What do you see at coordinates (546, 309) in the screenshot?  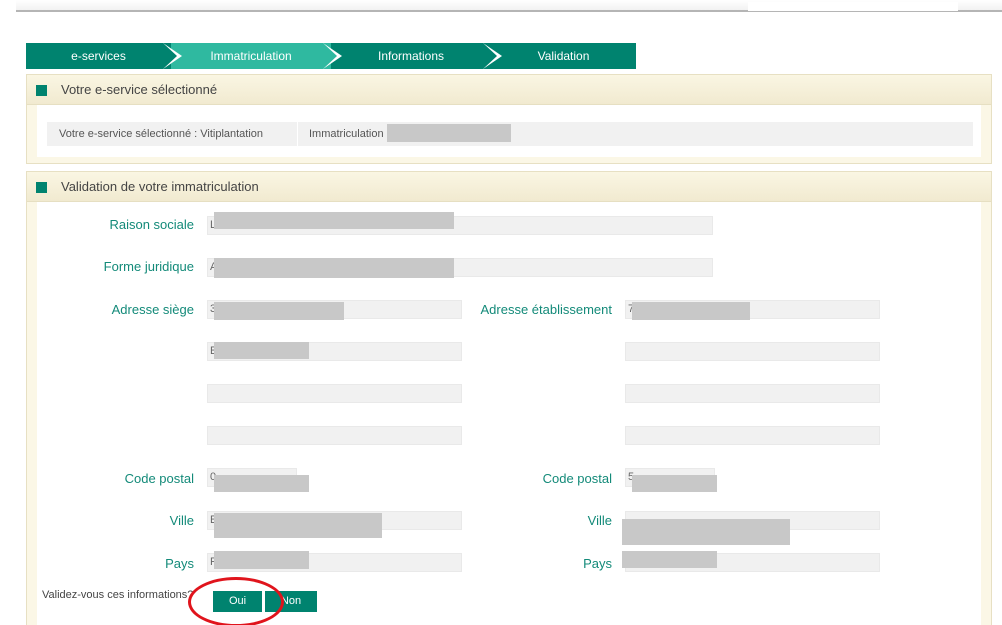 I see `adresse-etablissement-label: Adresse établissement` at bounding box center [546, 309].